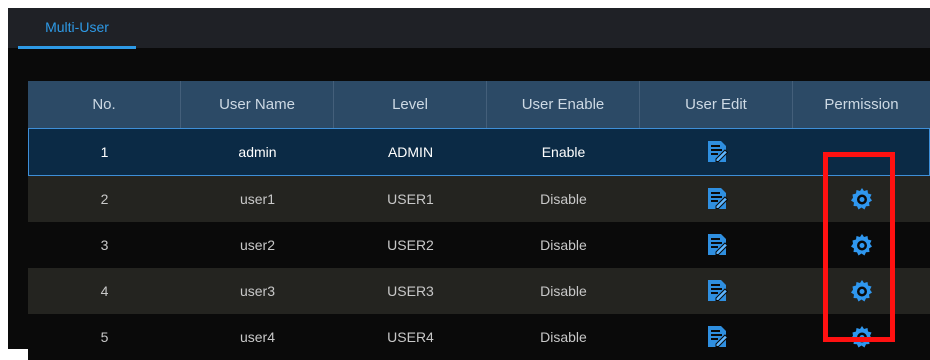 This screenshot has width=930, height=360. I want to click on header-permission: Permission, so click(861, 104).